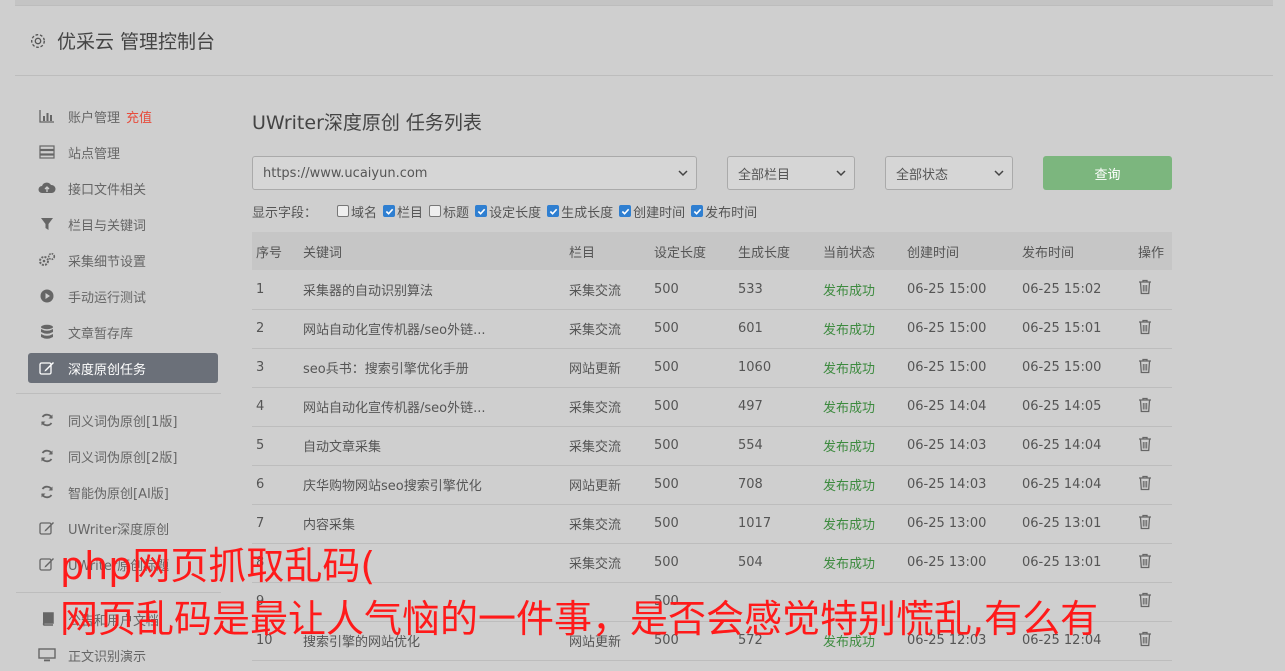  I want to click on column-header: 关键词, so click(323, 253).